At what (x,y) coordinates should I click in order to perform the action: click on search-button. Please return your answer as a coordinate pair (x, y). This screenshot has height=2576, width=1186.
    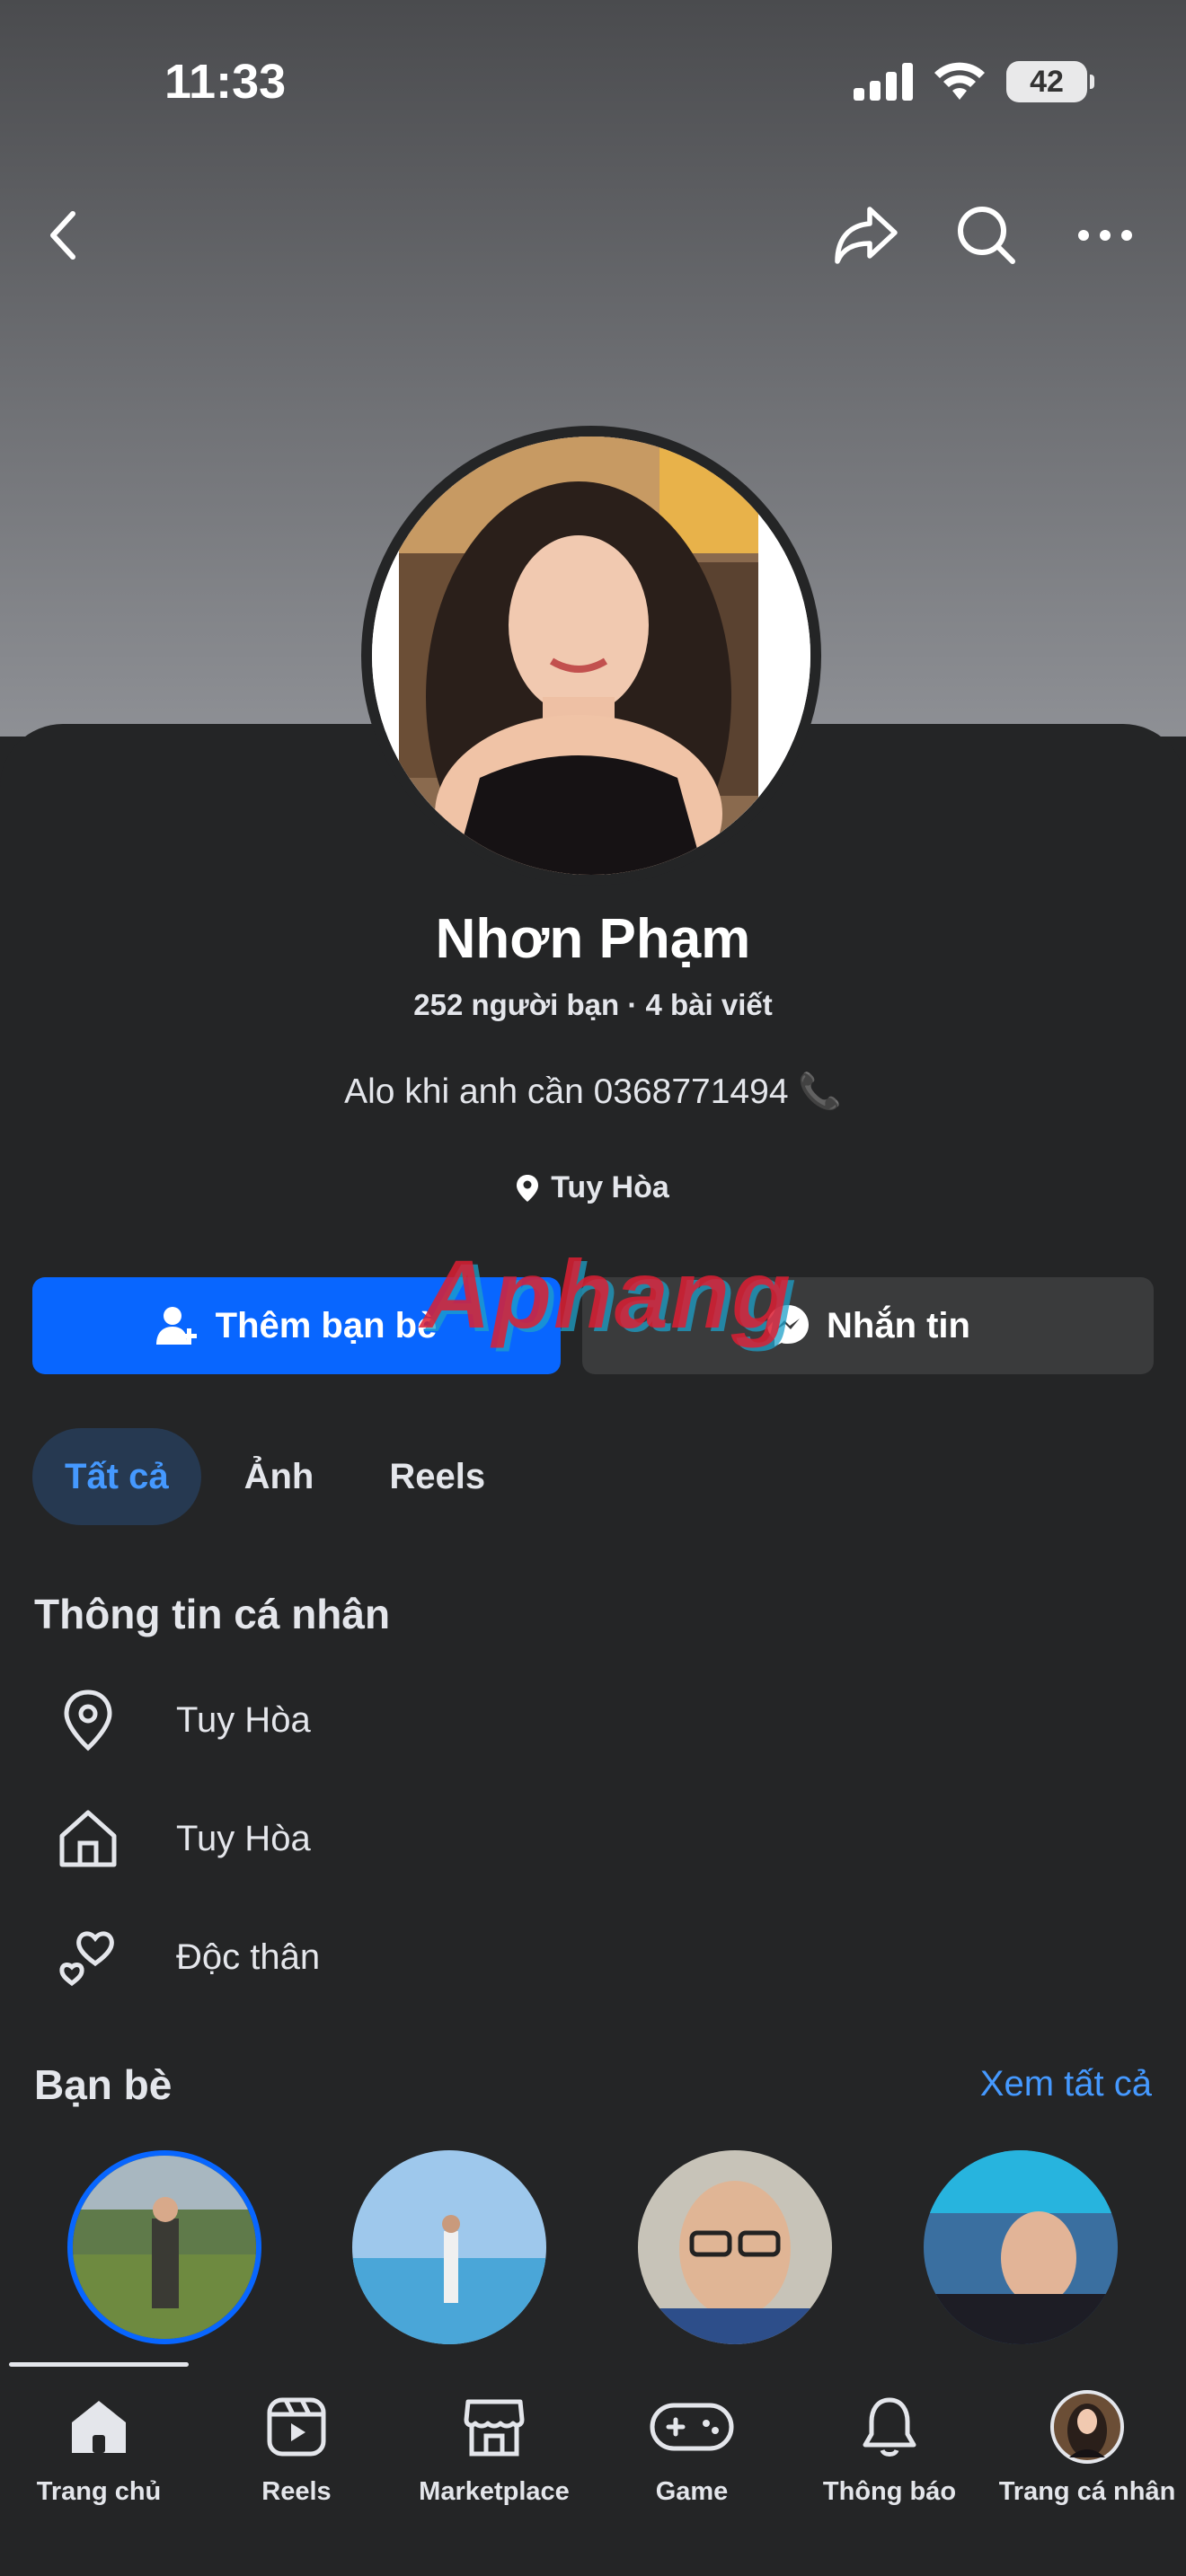
    Looking at the image, I should click on (986, 235).